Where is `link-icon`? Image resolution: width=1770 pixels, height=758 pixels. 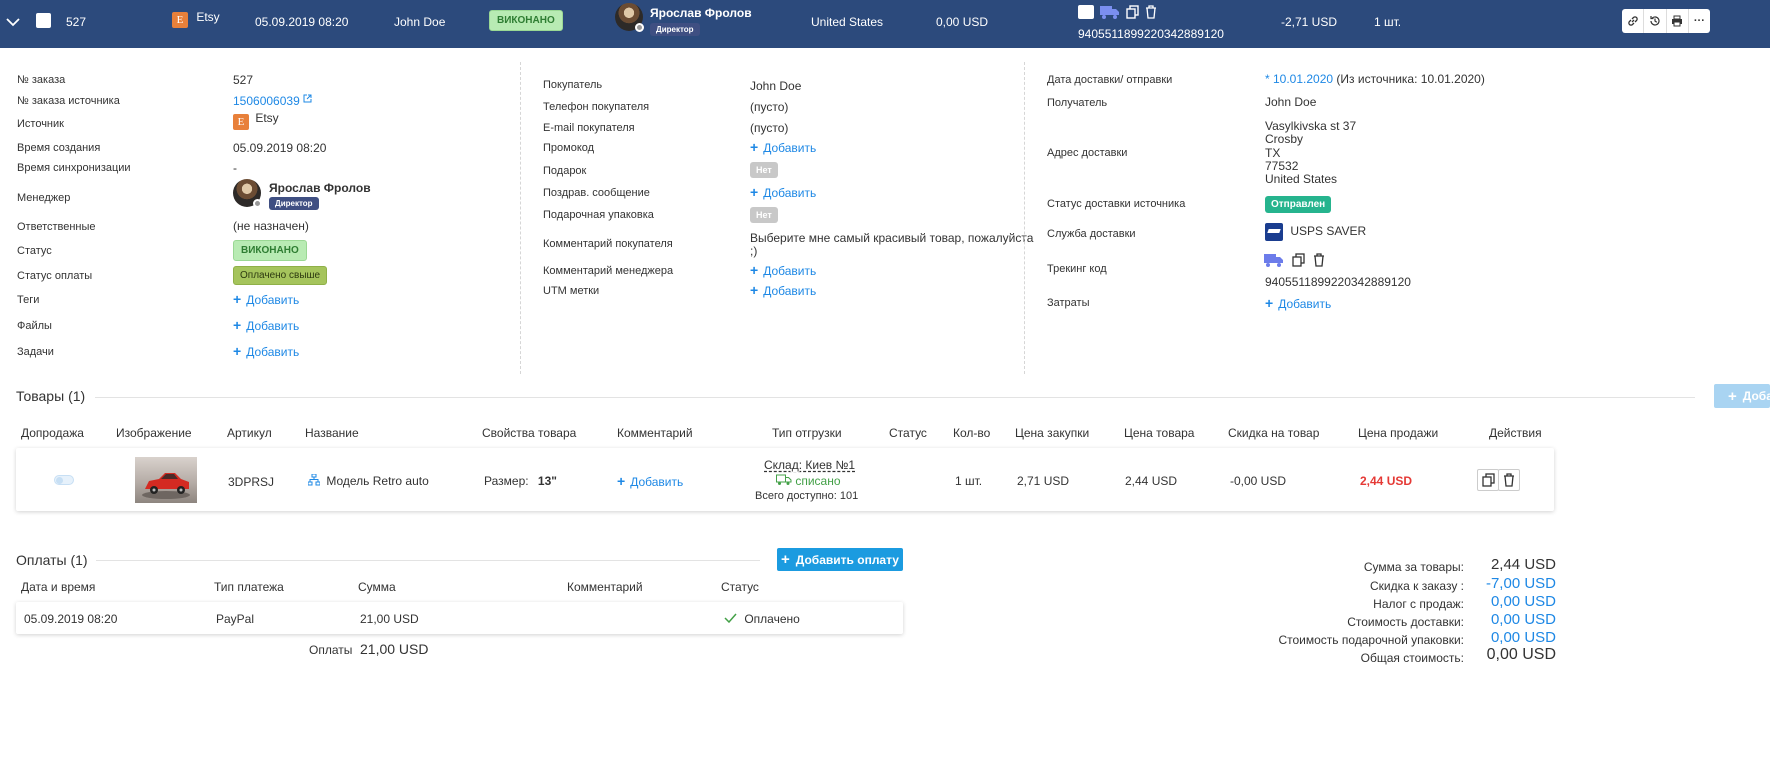 link-icon is located at coordinates (1633, 21).